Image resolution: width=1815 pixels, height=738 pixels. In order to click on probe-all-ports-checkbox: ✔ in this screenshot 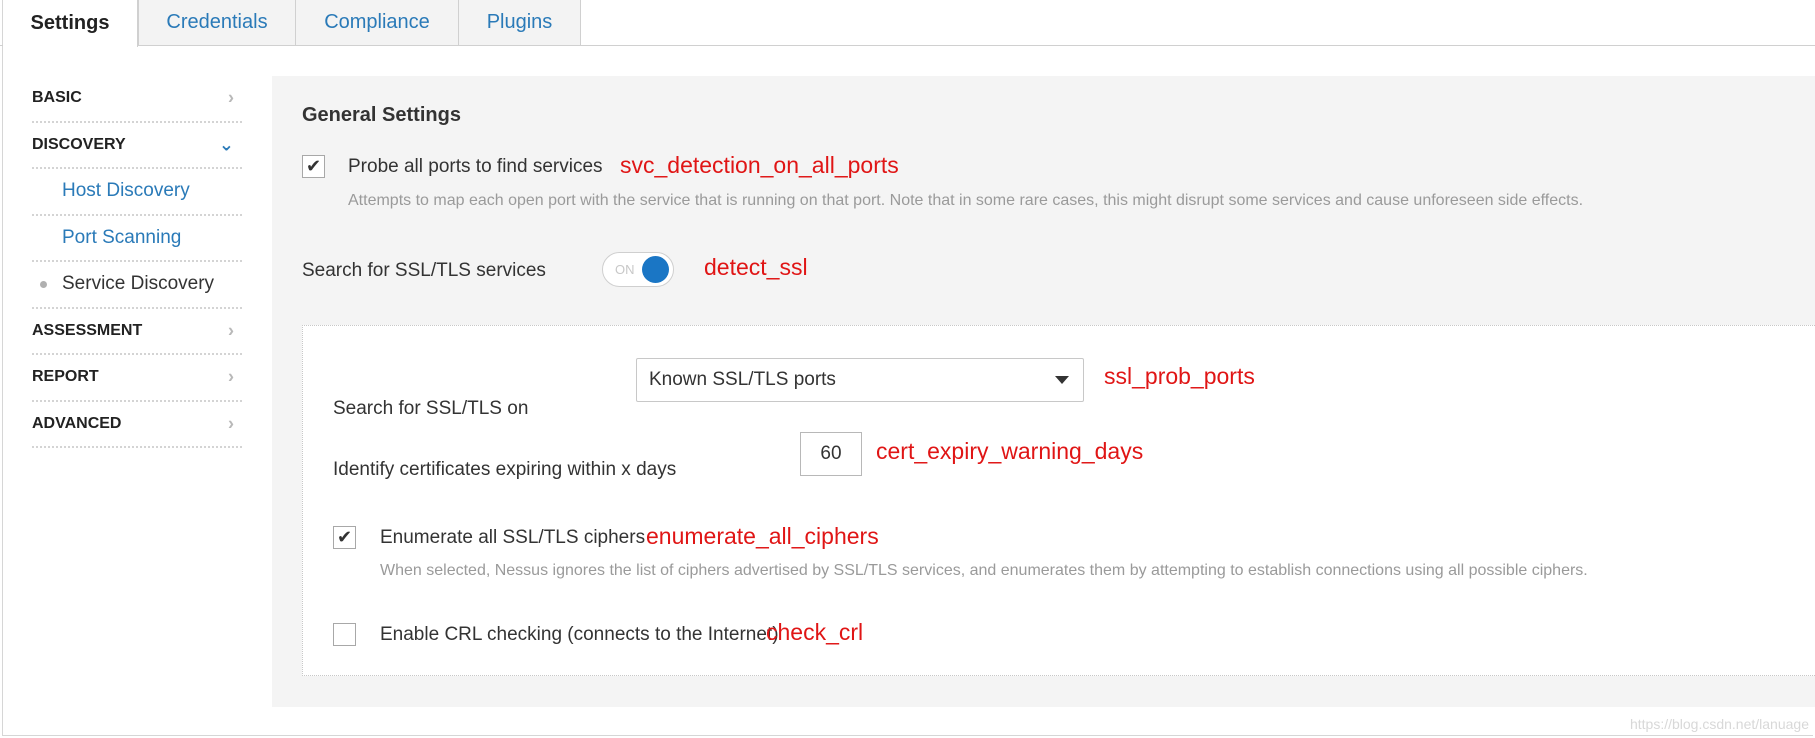, I will do `click(313, 166)`.